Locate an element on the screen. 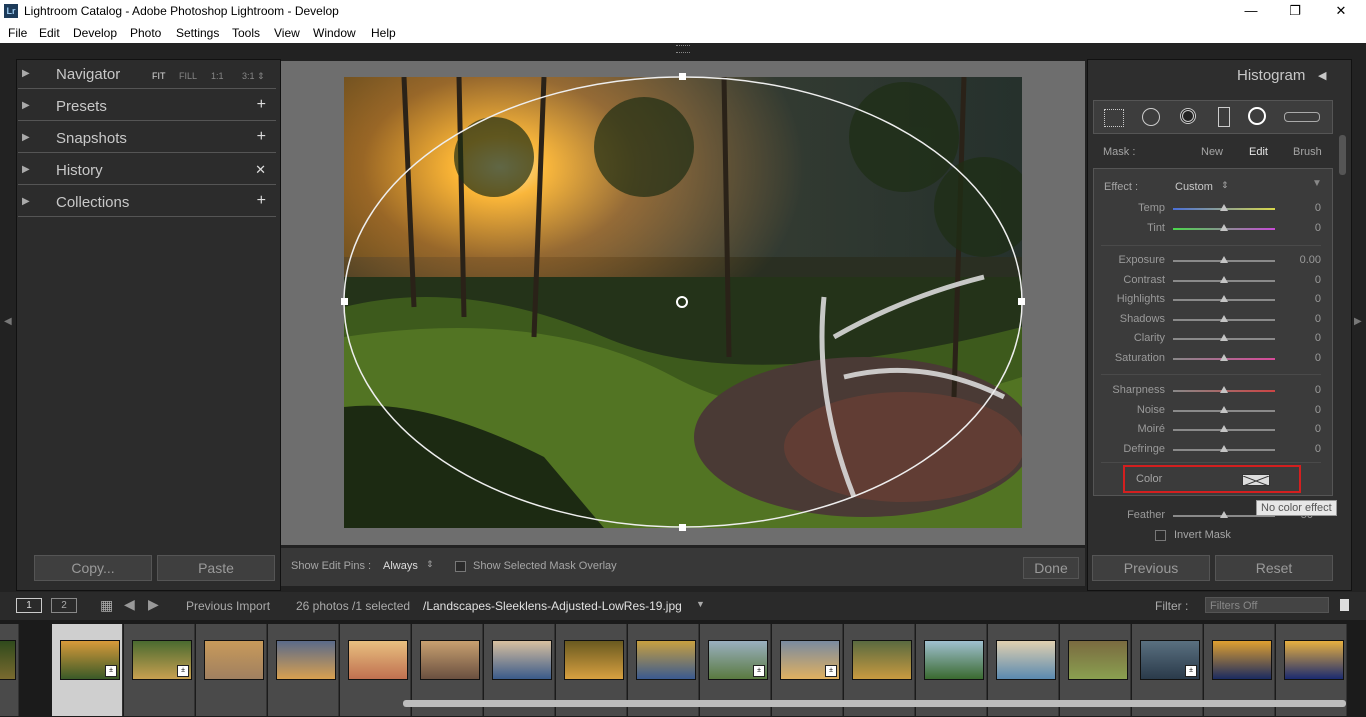 The image size is (1366, 717). menu-tools: Tools is located at coordinates (246, 33).